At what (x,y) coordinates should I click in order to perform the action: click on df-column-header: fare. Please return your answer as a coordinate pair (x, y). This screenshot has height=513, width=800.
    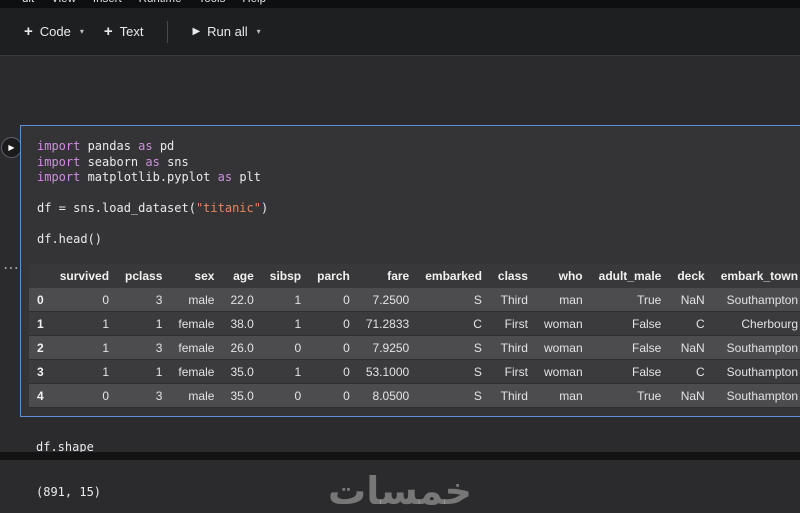
    Looking at the image, I should click on (387, 276).